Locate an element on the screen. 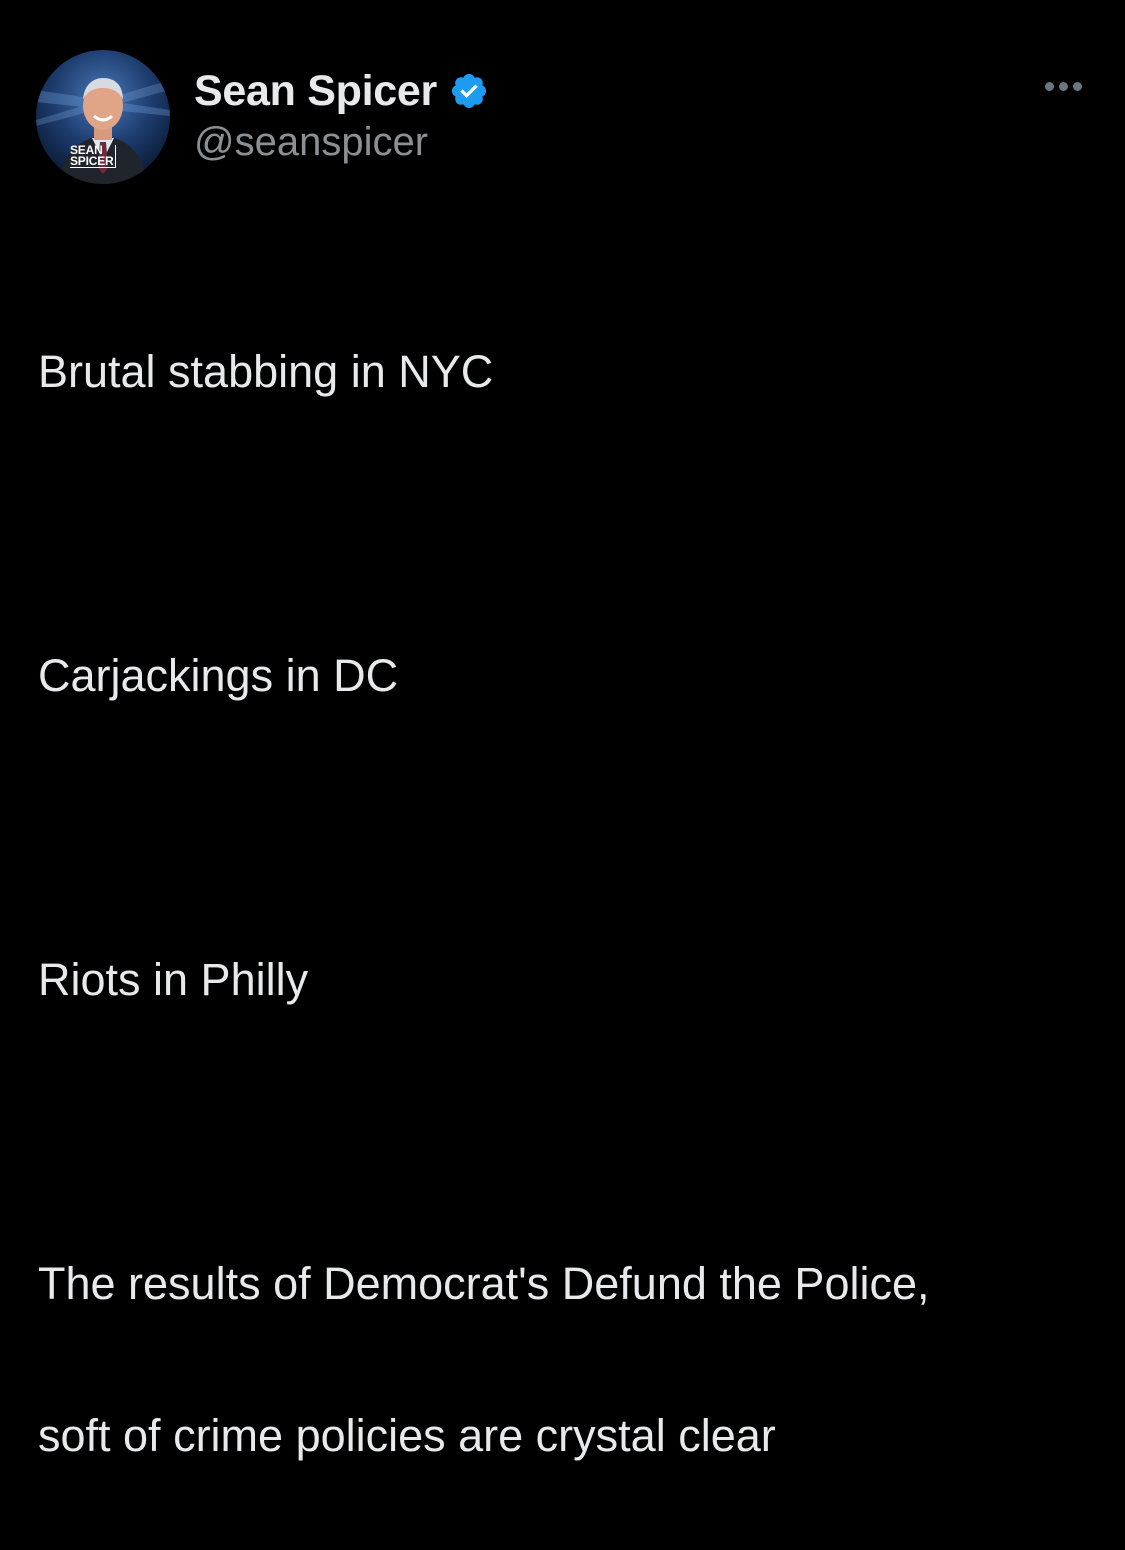 The height and width of the screenshot is (1550, 1125). more-options-button is located at coordinates (1063, 86).